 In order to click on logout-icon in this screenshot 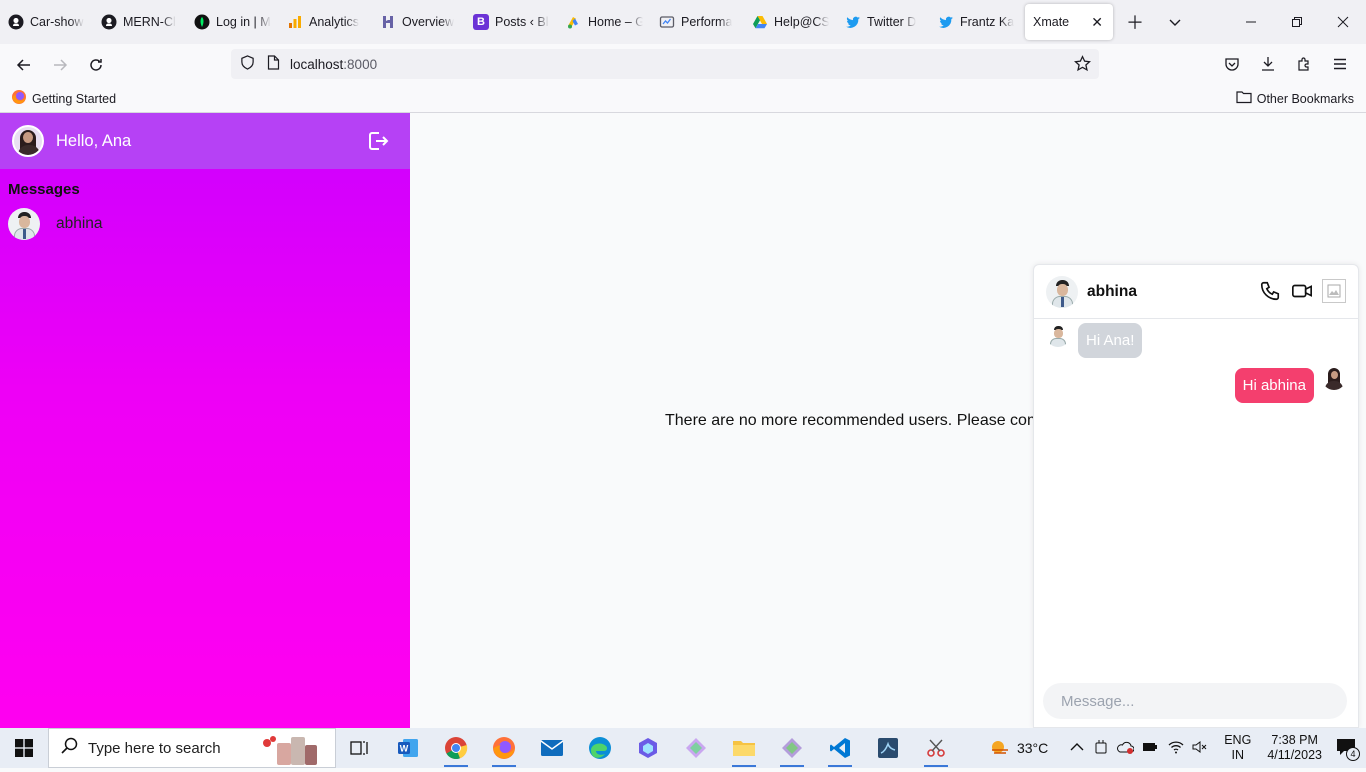, I will do `click(378, 141)`.